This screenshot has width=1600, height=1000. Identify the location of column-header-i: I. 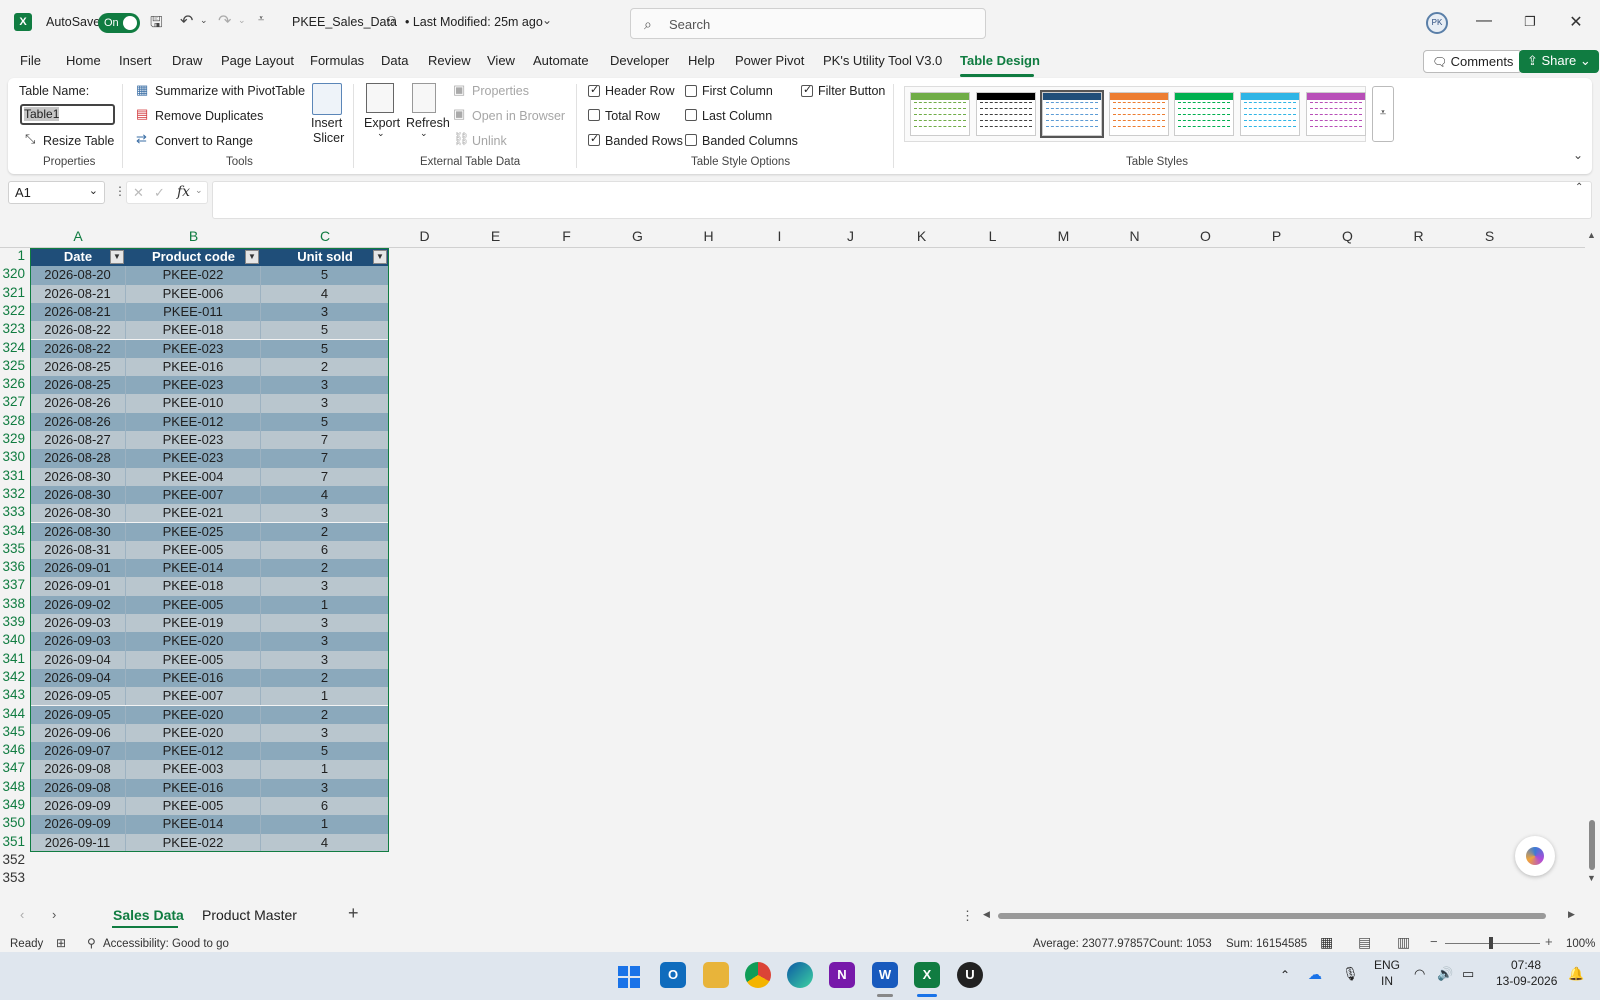
(779, 236).